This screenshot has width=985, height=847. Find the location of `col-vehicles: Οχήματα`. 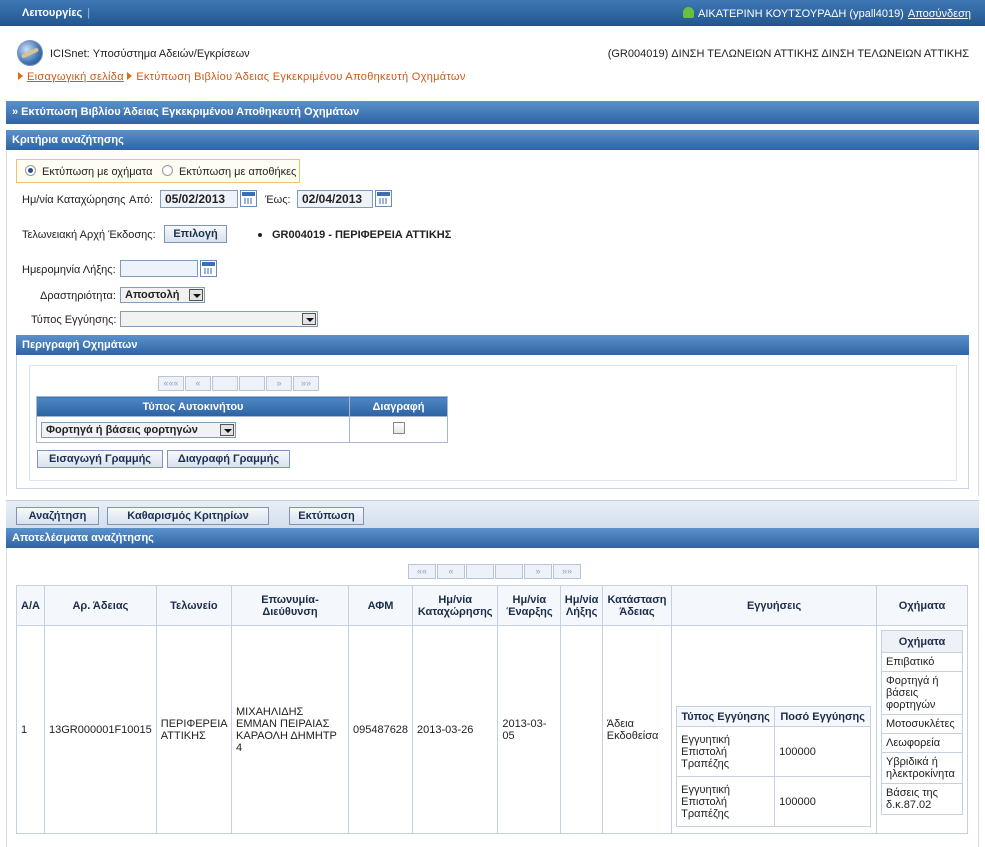

col-vehicles: Οχήματα is located at coordinates (922, 605).